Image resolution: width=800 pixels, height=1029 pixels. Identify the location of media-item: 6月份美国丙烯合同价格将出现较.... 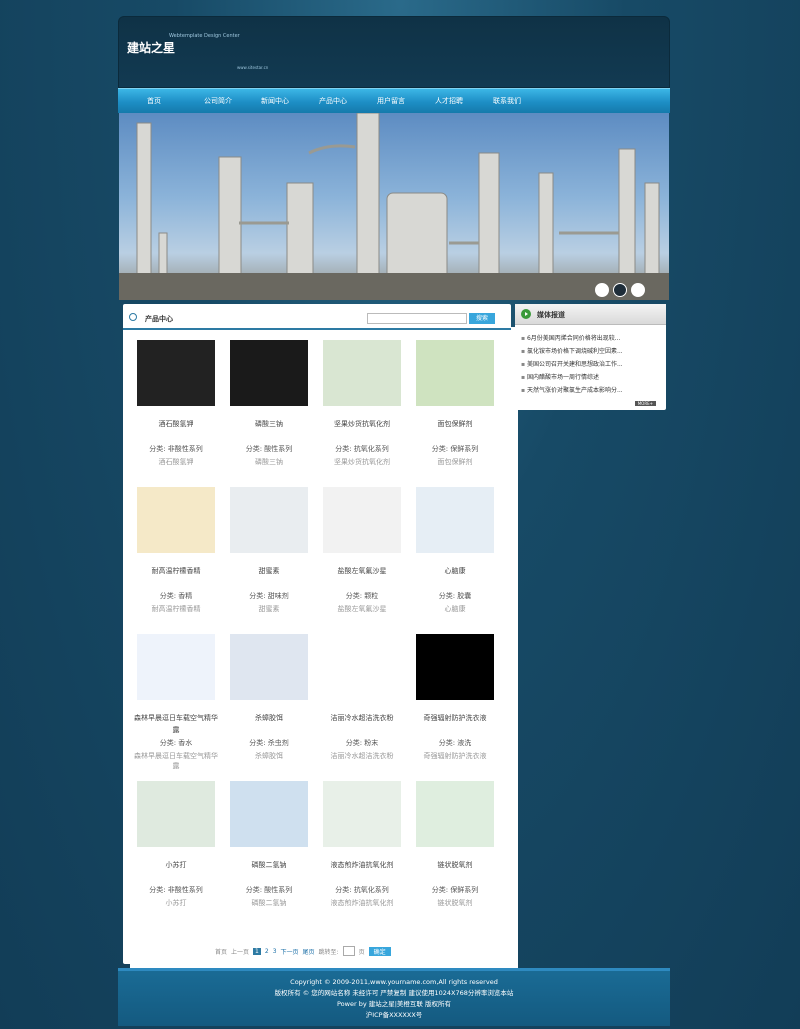
(591, 338).